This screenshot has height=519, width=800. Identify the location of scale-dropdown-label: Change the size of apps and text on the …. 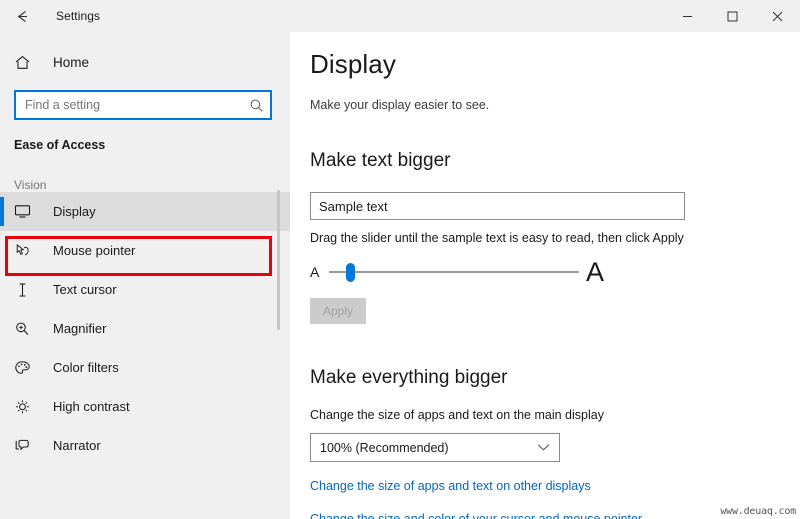
(457, 415).